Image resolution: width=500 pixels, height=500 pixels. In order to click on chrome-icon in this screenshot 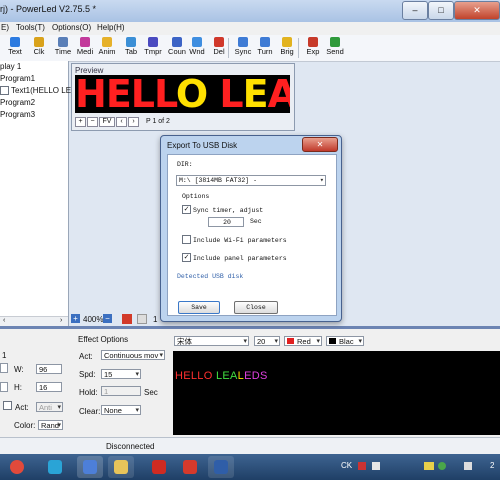, I will do `click(17, 467)`.